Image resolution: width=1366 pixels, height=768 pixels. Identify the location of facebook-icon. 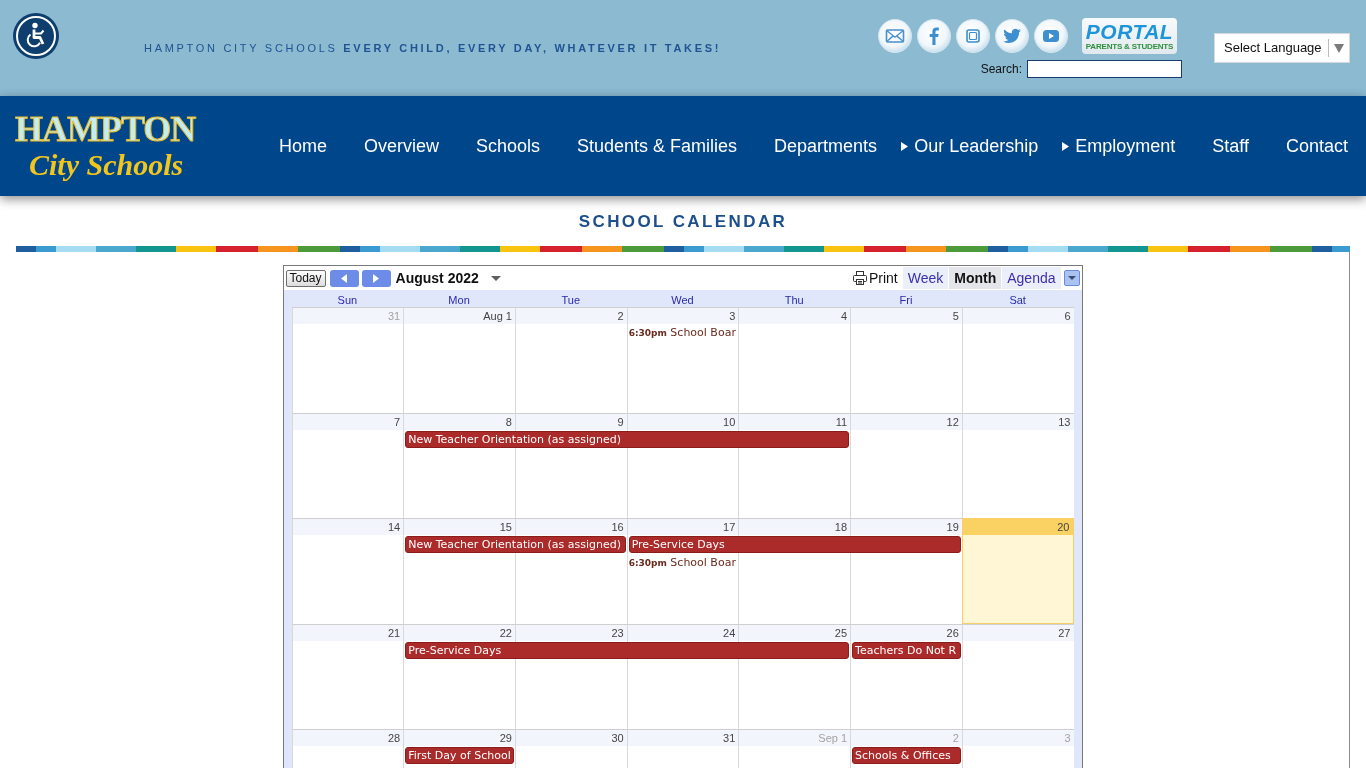
(934, 36).